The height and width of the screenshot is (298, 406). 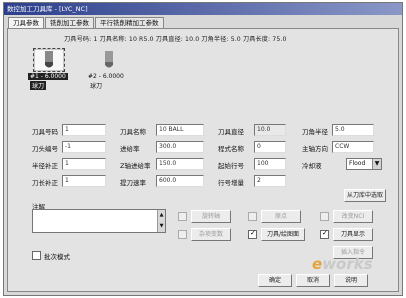 What do you see at coordinates (45, 149) in the screenshot?
I see `head-number-label: 刀头编号` at bounding box center [45, 149].